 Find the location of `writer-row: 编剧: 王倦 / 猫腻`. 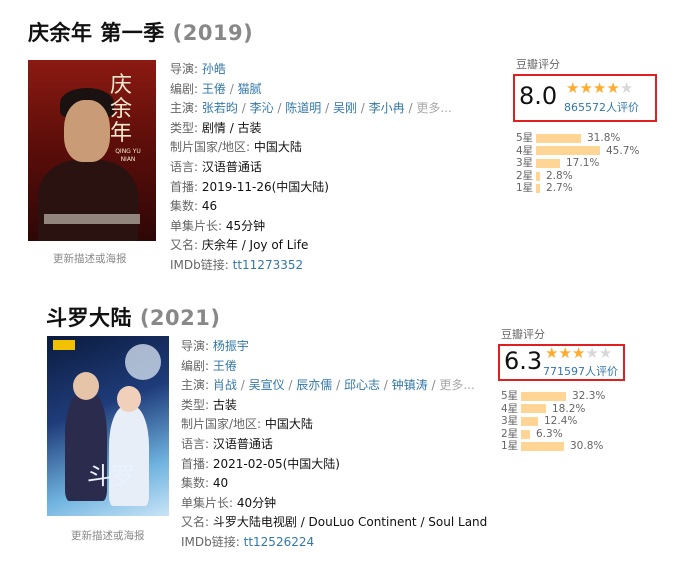

writer-row: 编剧: 王倦 / 猫腻 is located at coordinates (311, 90).